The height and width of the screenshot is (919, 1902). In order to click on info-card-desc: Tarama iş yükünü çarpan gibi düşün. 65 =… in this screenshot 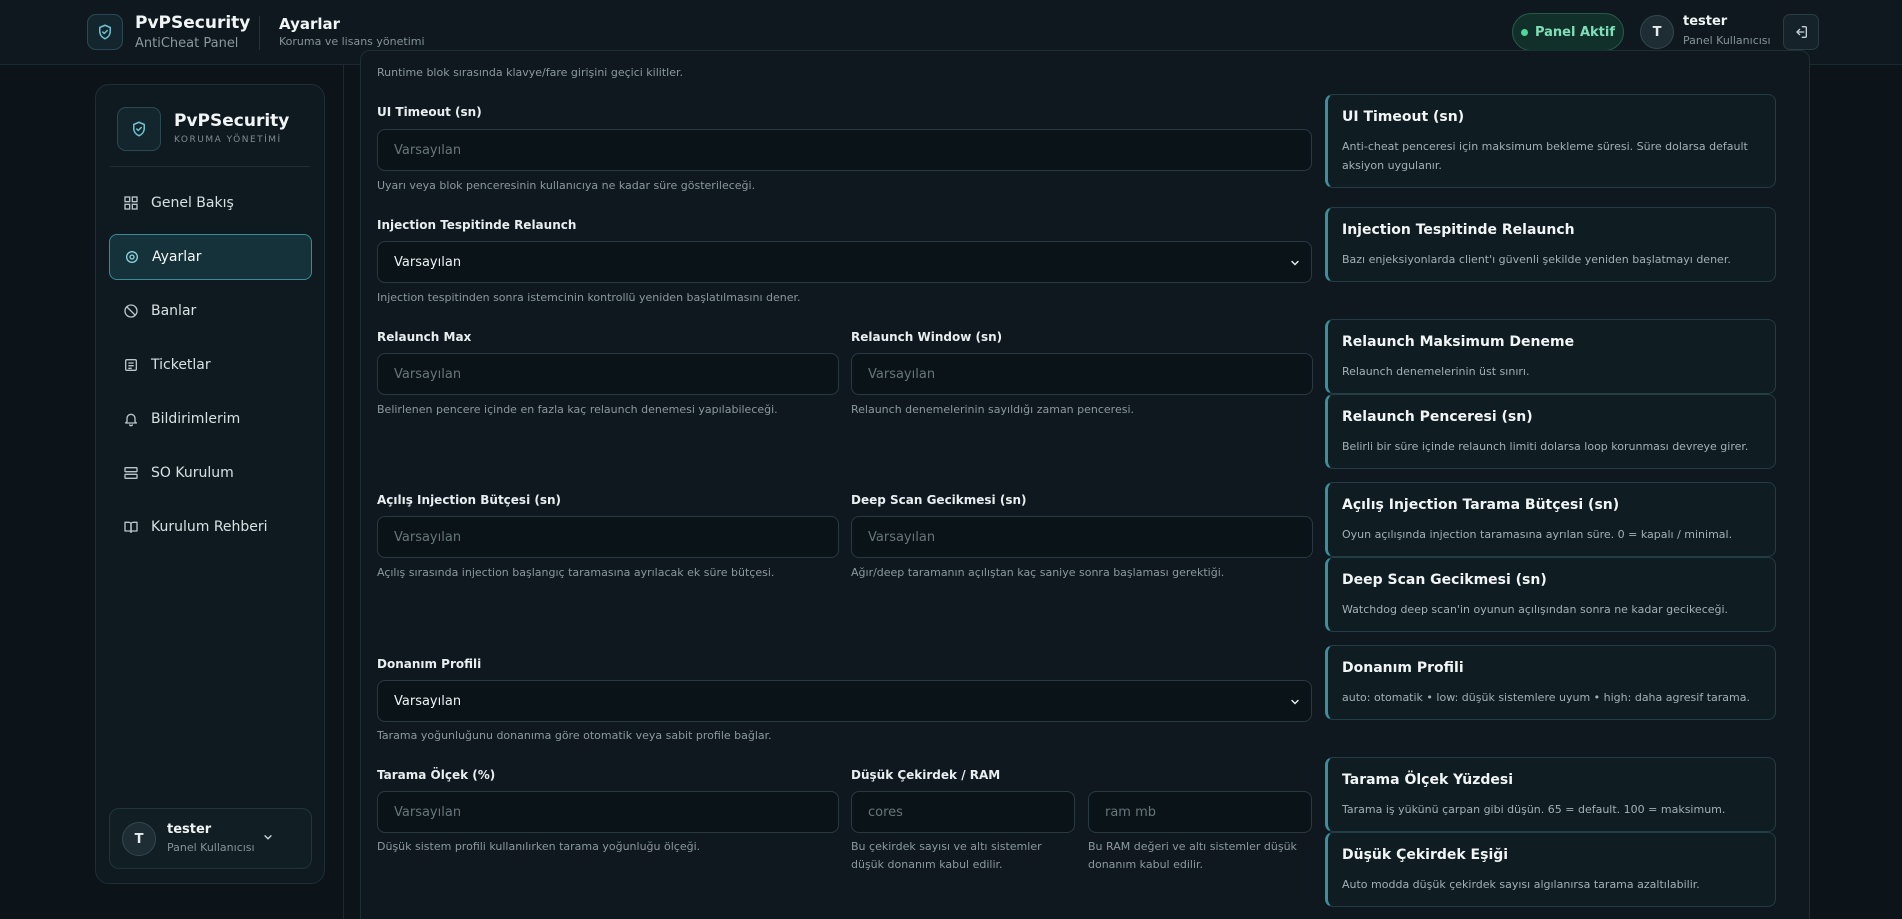, I will do `click(1534, 809)`.